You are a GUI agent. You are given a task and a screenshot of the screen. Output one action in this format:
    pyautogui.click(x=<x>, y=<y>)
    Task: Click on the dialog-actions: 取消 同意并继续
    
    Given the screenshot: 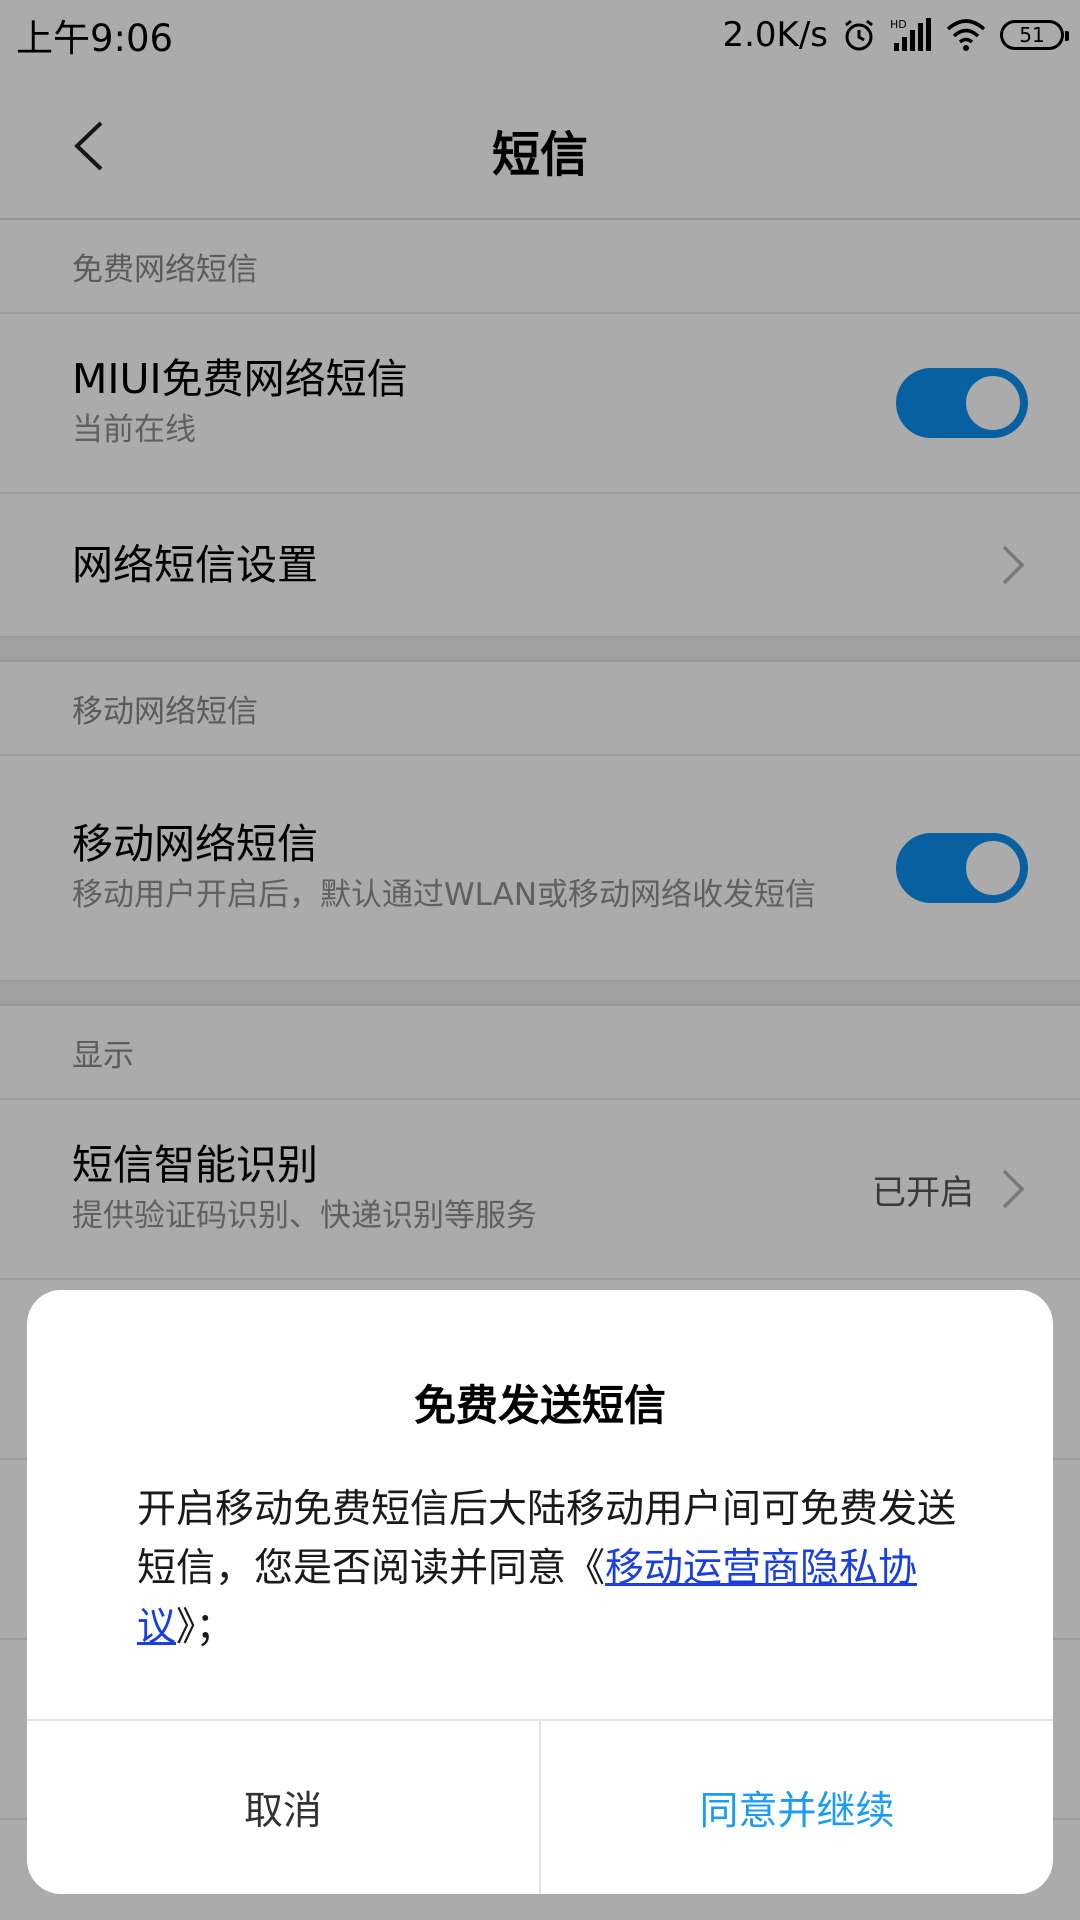 What is the action you would take?
    pyautogui.click(x=540, y=1806)
    